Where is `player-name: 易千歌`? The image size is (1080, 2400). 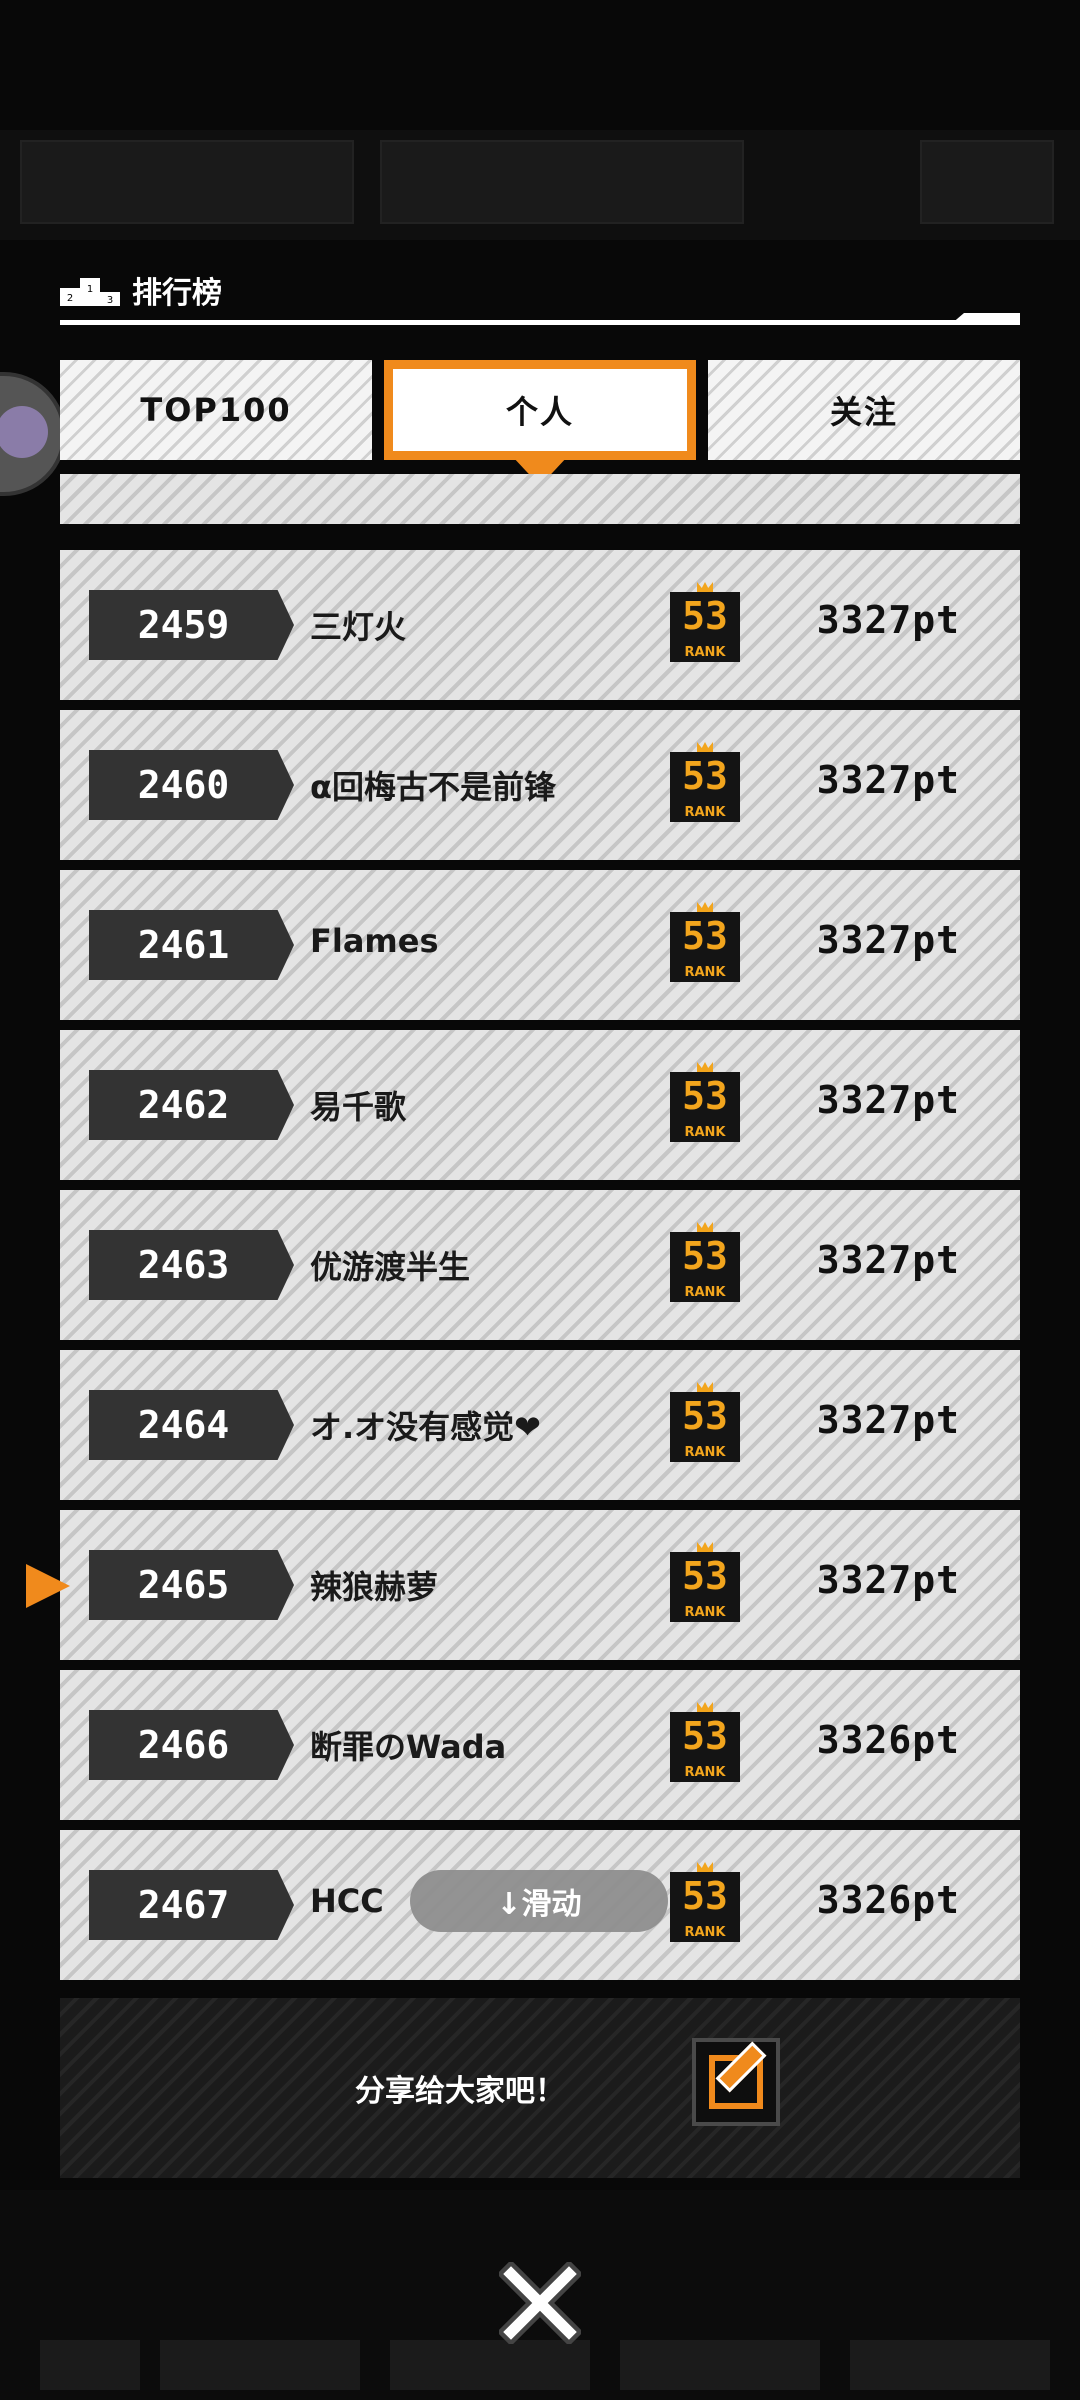 player-name: 易千歌 is located at coordinates (358, 1107).